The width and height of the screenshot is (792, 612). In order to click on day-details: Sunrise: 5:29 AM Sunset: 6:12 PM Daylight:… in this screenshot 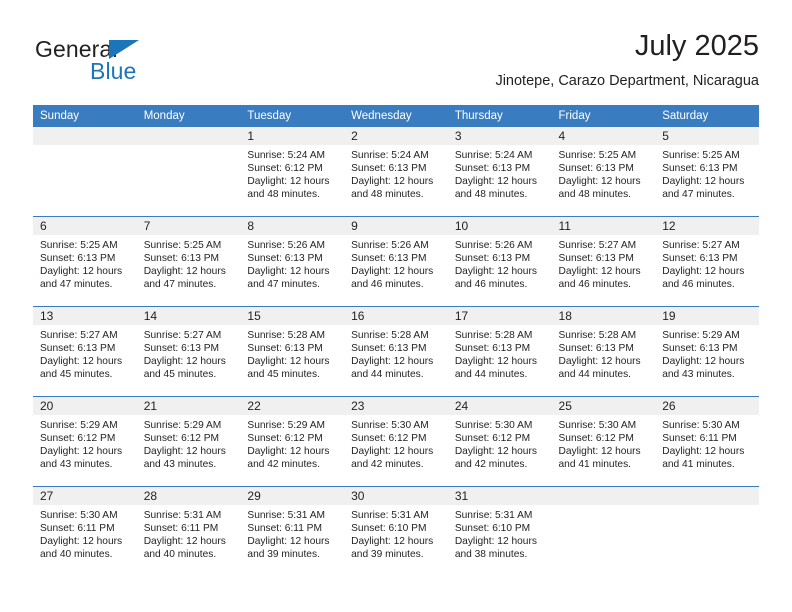, I will do `click(292, 443)`.